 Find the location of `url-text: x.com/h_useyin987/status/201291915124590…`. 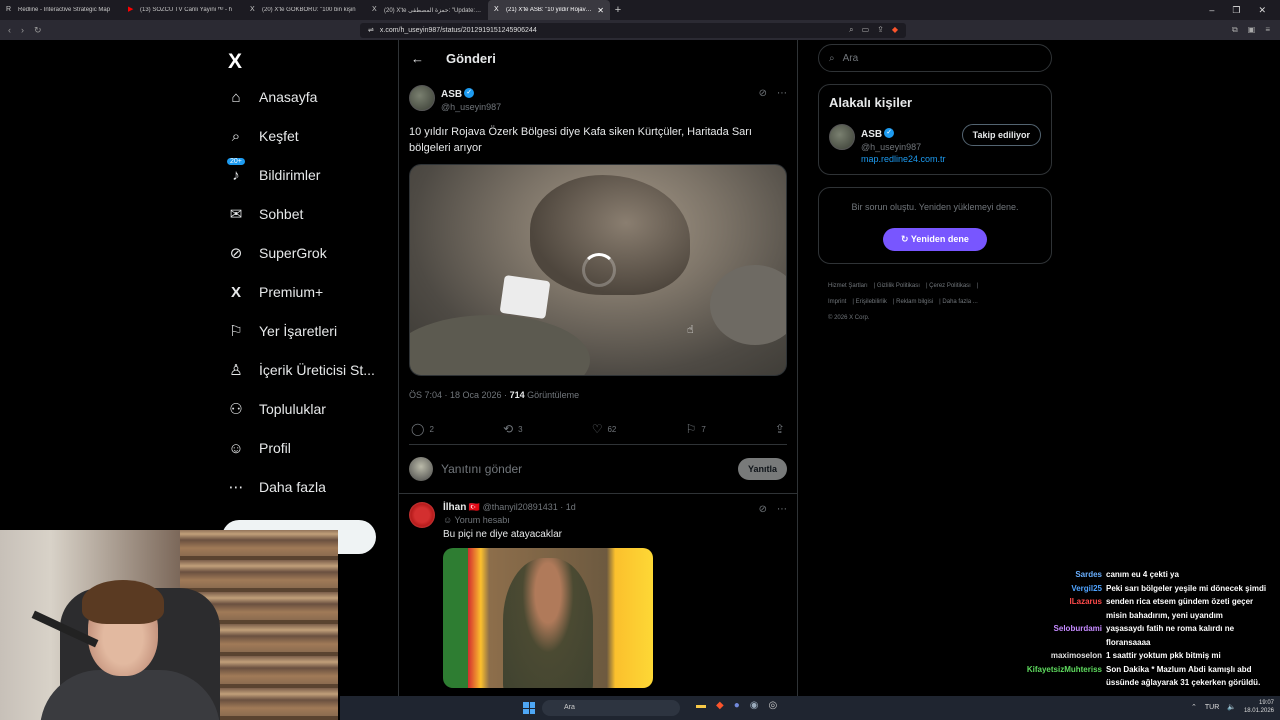

url-text: x.com/h_useyin987/status/201291915124590… is located at coordinates (611, 30).